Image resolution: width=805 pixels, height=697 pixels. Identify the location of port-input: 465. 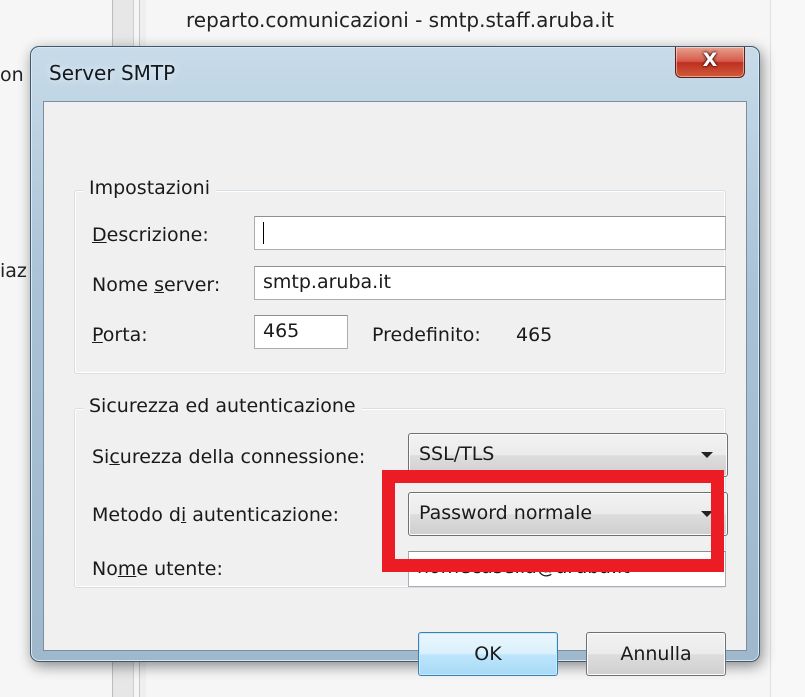
(301, 332).